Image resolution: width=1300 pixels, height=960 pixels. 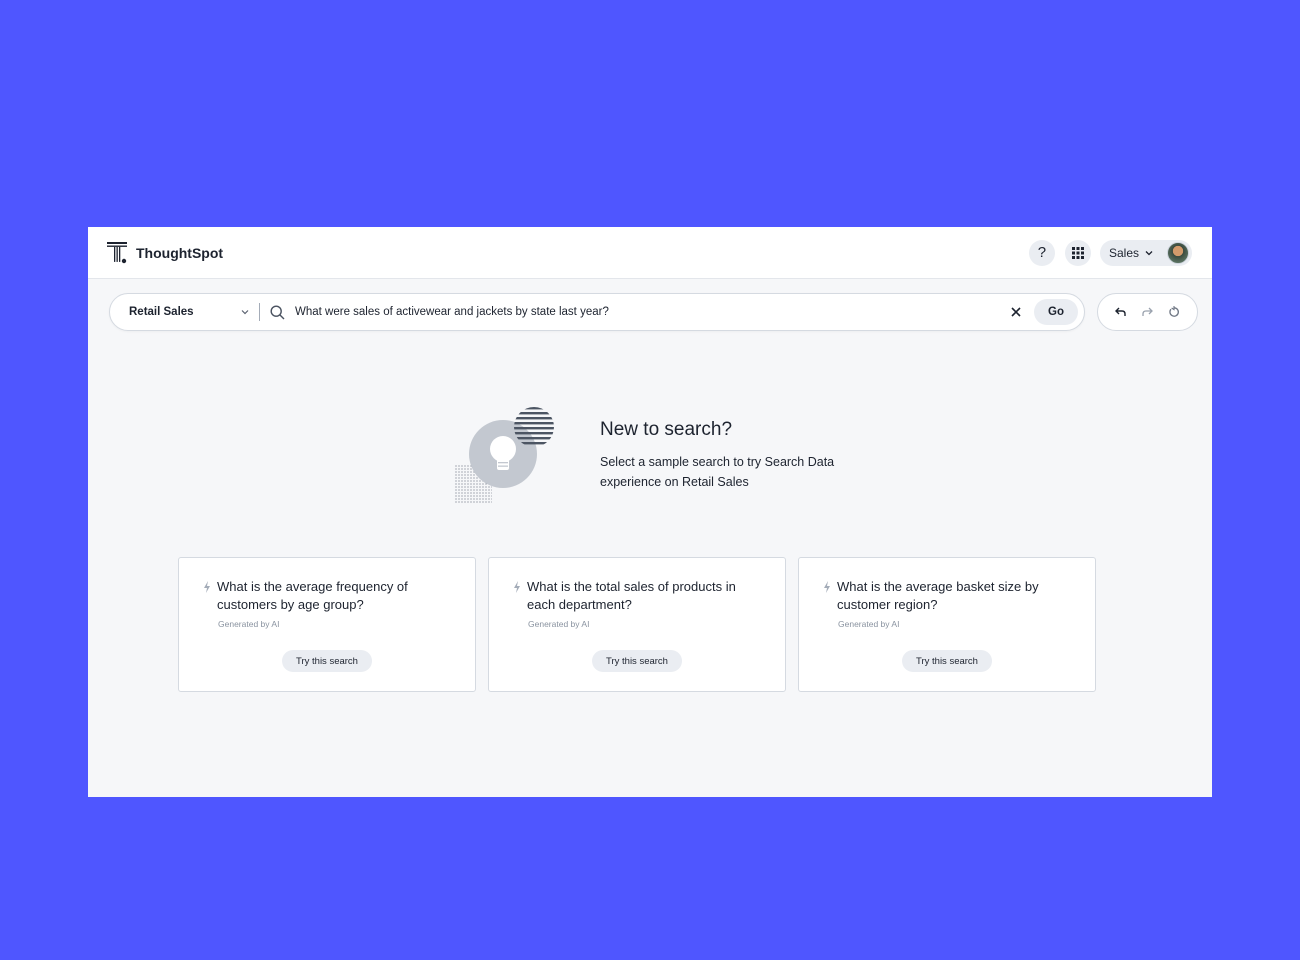 I want to click on search-icon, so click(x=277, y=311).